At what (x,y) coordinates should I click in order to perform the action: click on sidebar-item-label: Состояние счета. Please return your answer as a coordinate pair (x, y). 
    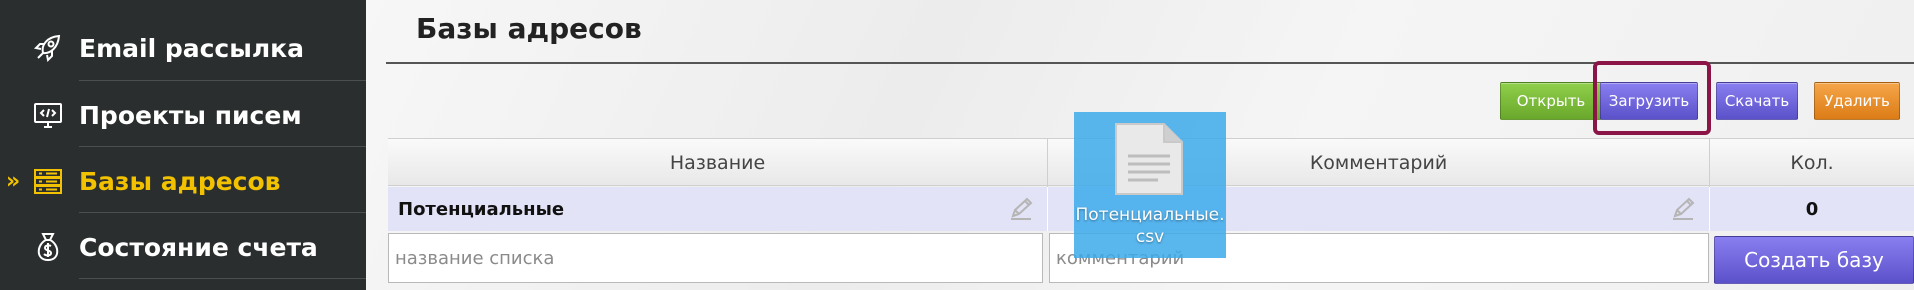
    Looking at the image, I should click on (198, 247).